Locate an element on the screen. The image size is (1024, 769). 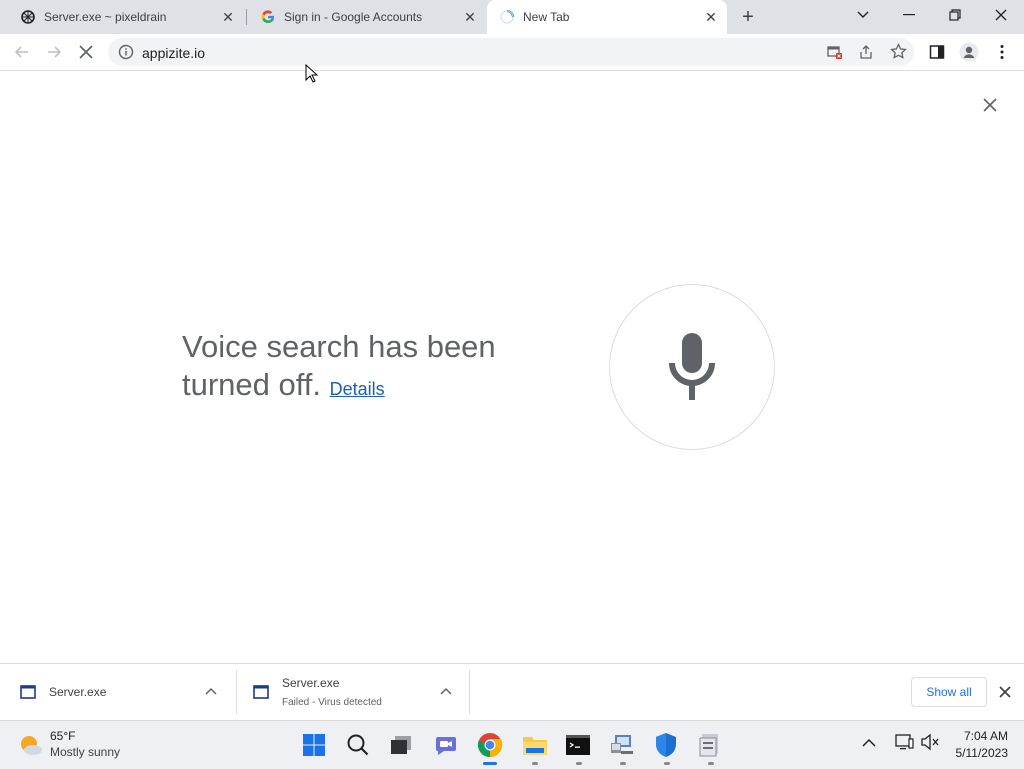
details-link: Details is located at coordinates (357, 389).